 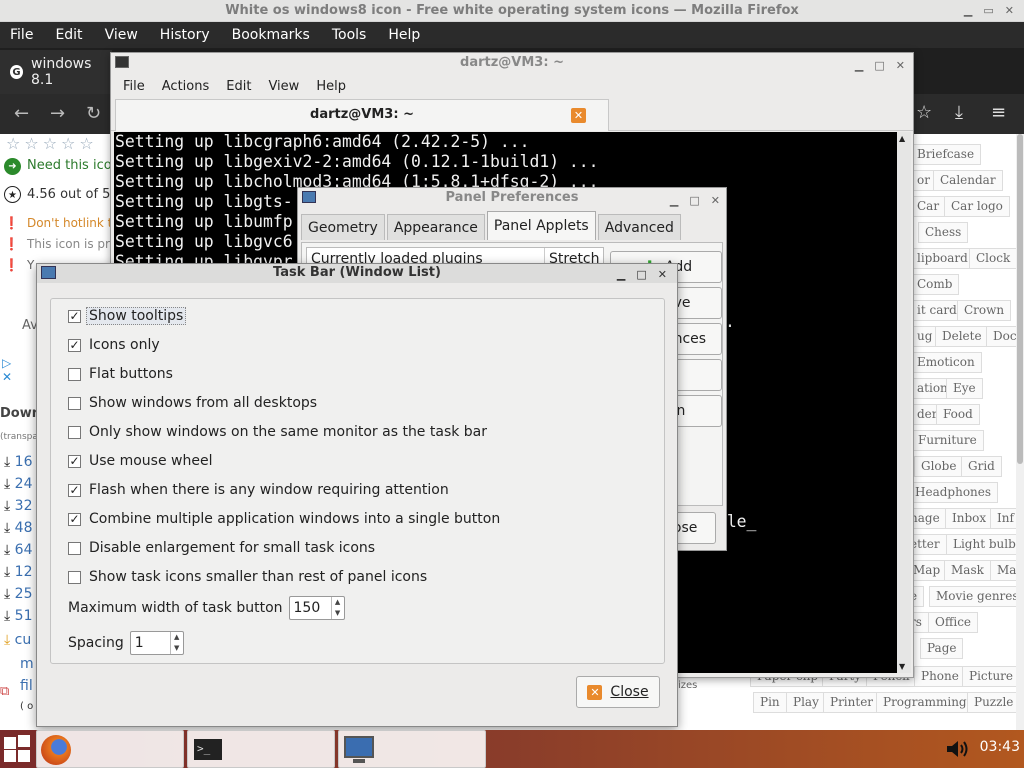 I want to click on page-scrollbar, so click(x=1020, y=432).